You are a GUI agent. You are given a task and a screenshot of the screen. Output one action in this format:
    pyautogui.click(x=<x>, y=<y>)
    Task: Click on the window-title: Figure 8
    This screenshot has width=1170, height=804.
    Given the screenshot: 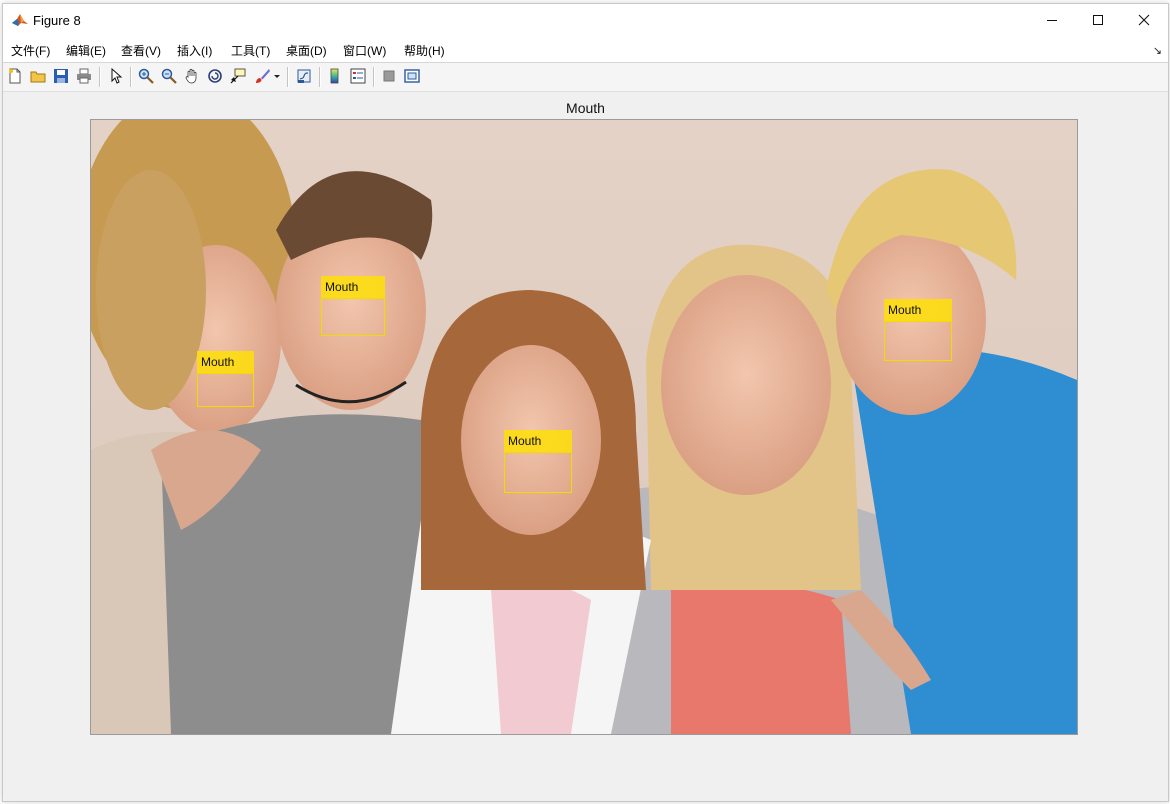 What is the action you would take?
    pyautogui.click(x=57, y=20)
    